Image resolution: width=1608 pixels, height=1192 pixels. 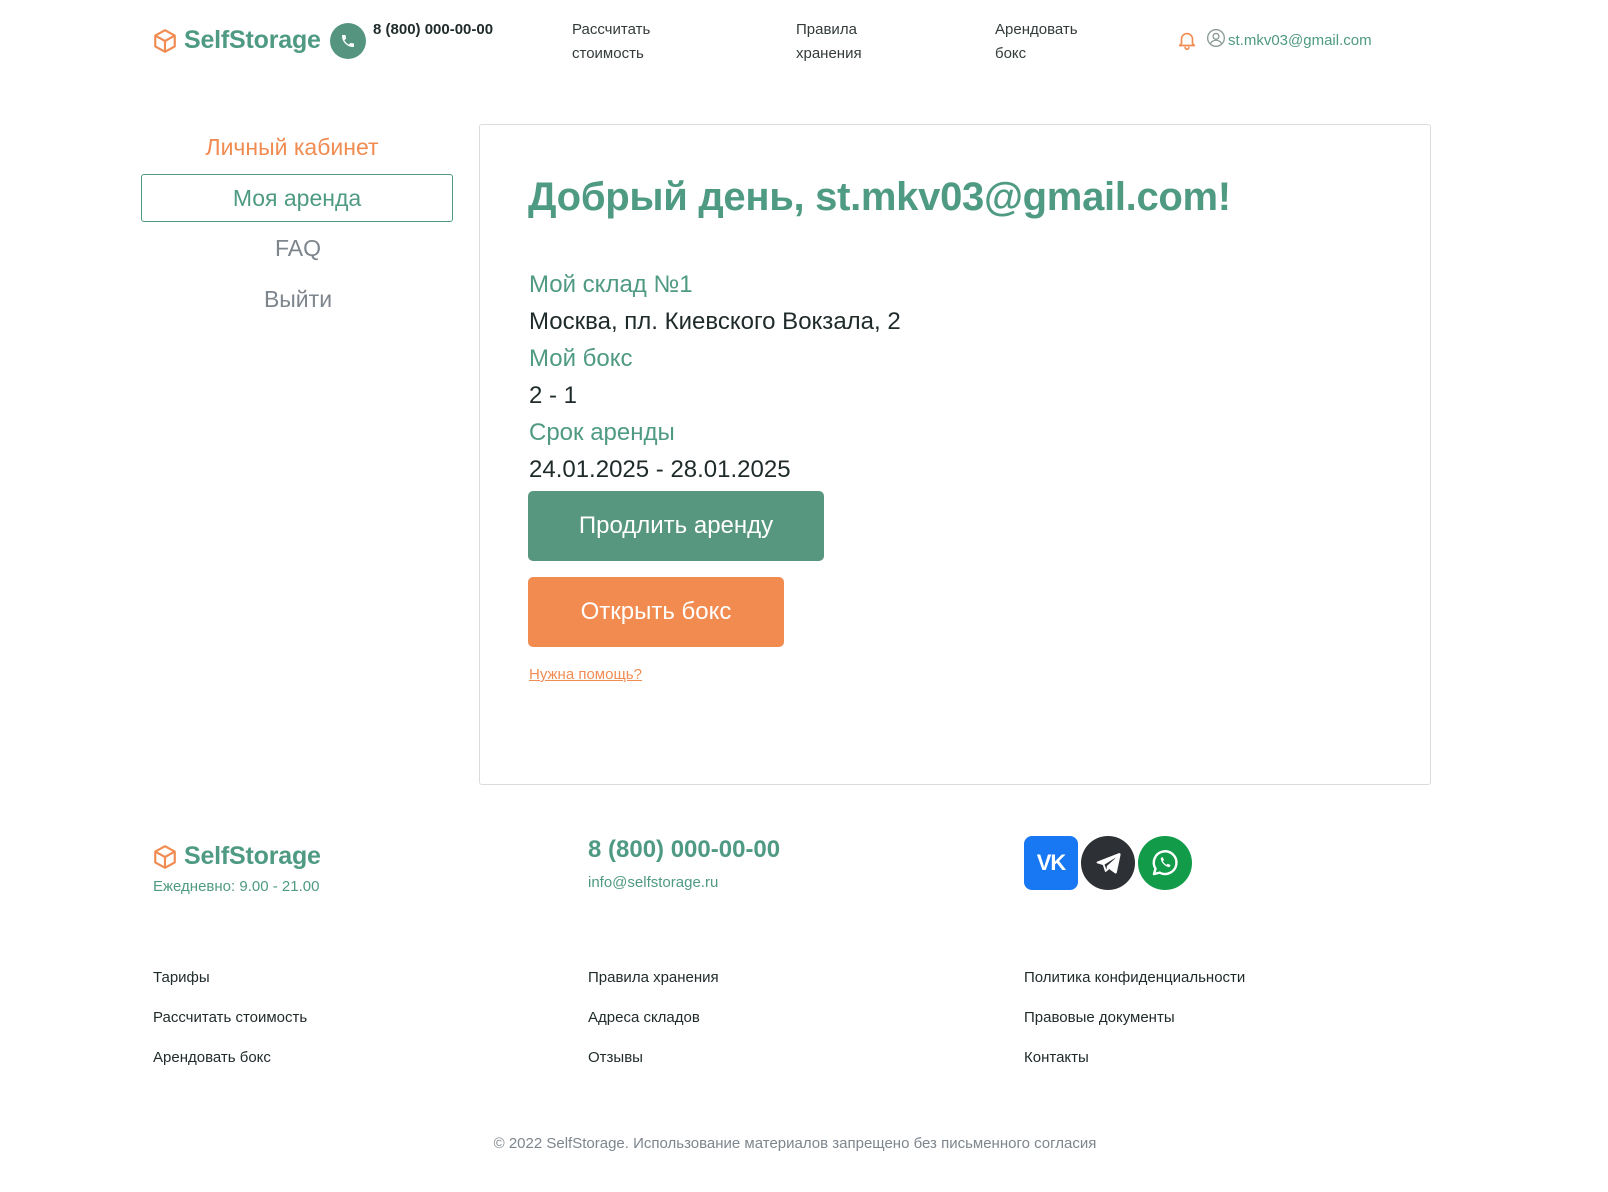 I want to click on user-email: st.mkv03@gmail.com, so click(x=1300, y=40).